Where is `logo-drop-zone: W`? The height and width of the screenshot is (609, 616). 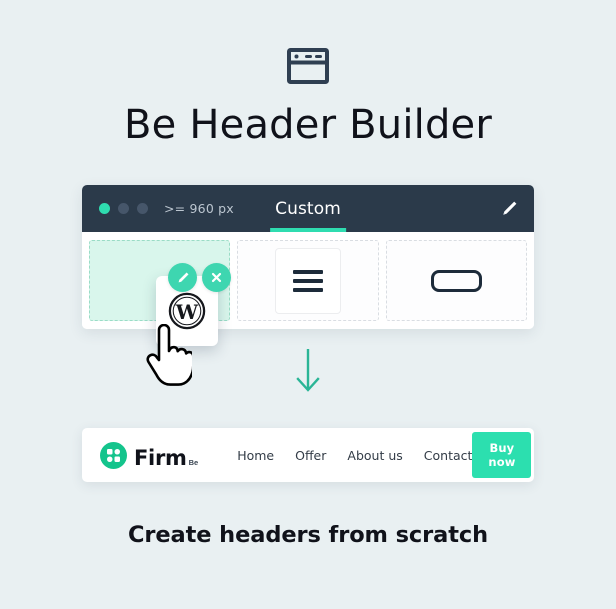 logo-drop-zone: W is located at coordinates (160, 293).